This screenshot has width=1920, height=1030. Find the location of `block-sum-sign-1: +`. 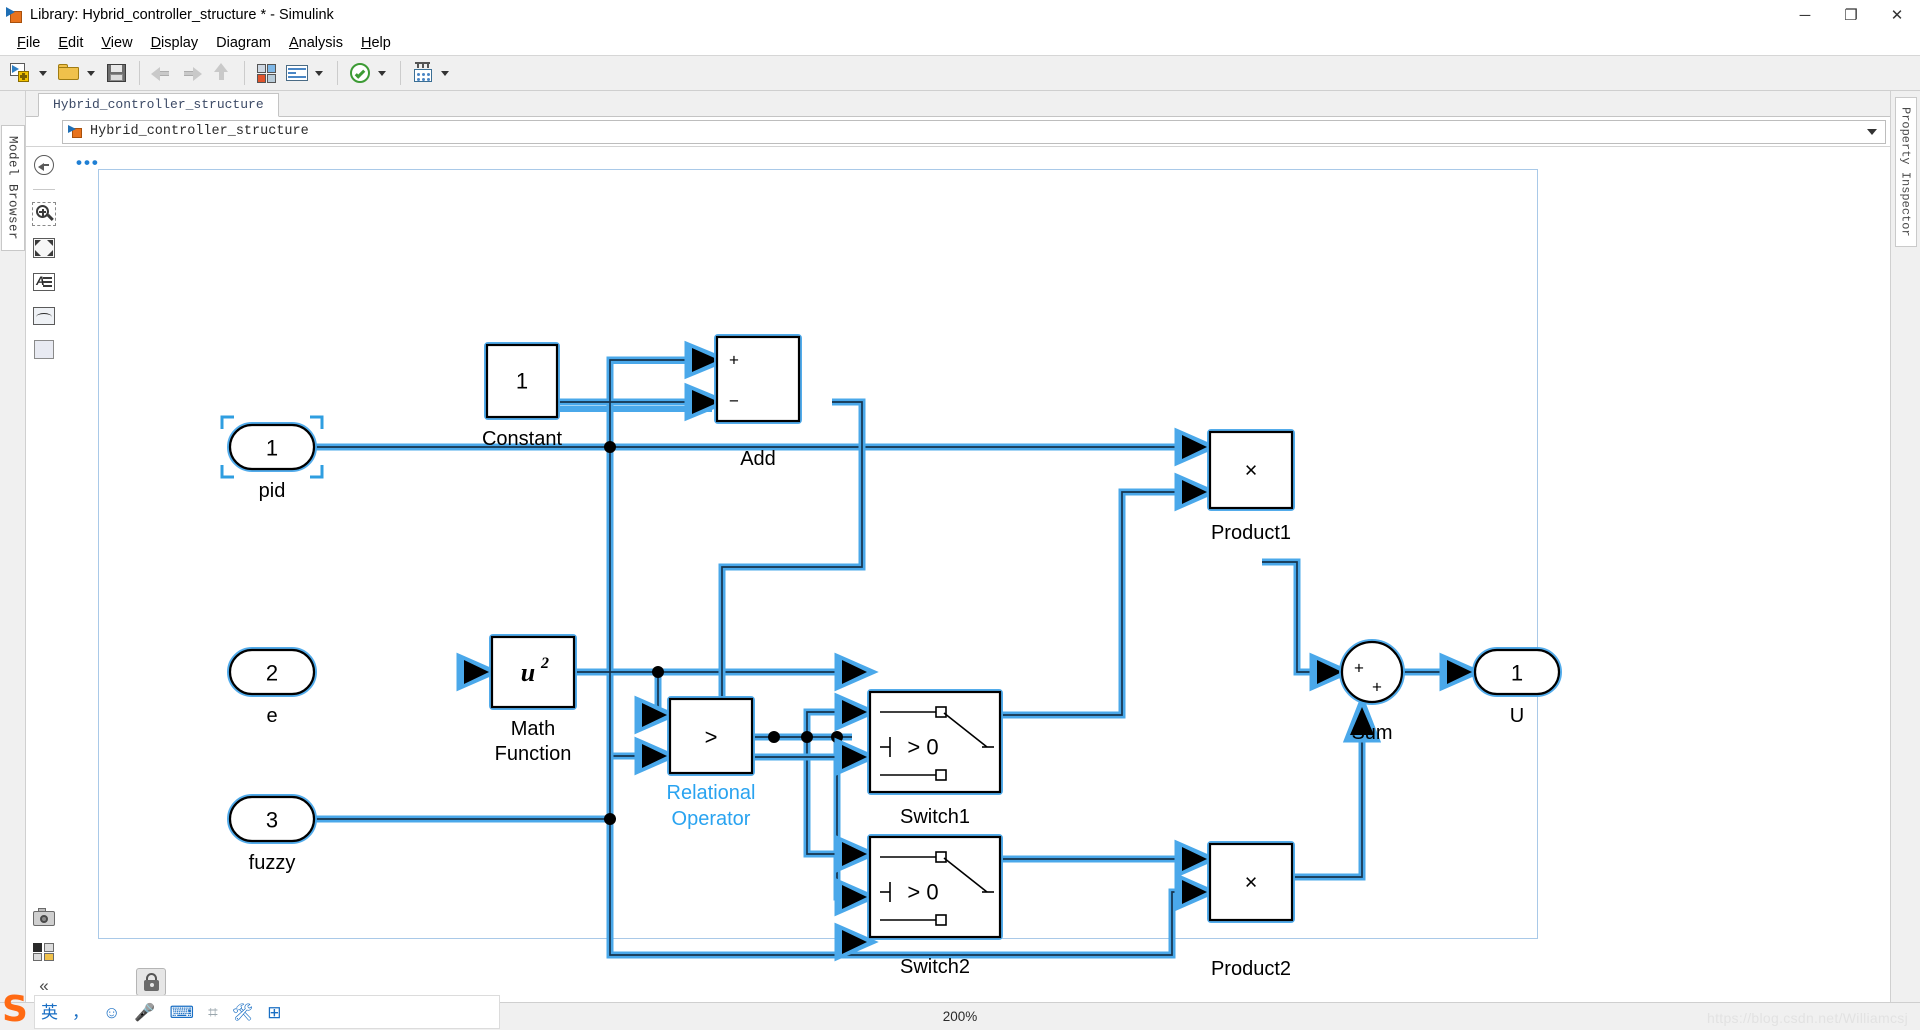

block-sum-sign-1: + is located at coordinates (1359, 668).